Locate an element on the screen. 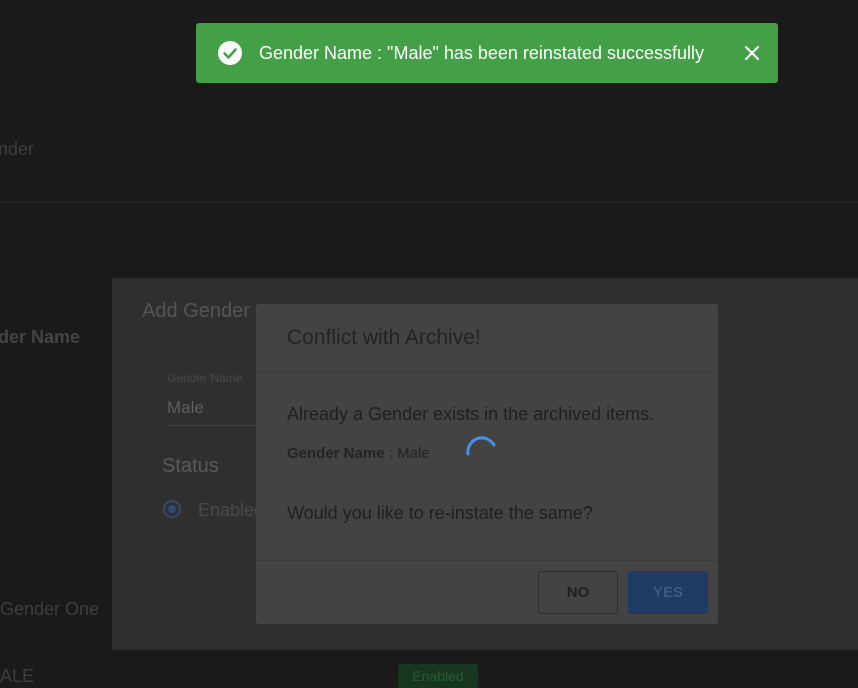 This screenshot has width=858, height=688. row-fragment-3: ALE is located at coordinates (17, 676).